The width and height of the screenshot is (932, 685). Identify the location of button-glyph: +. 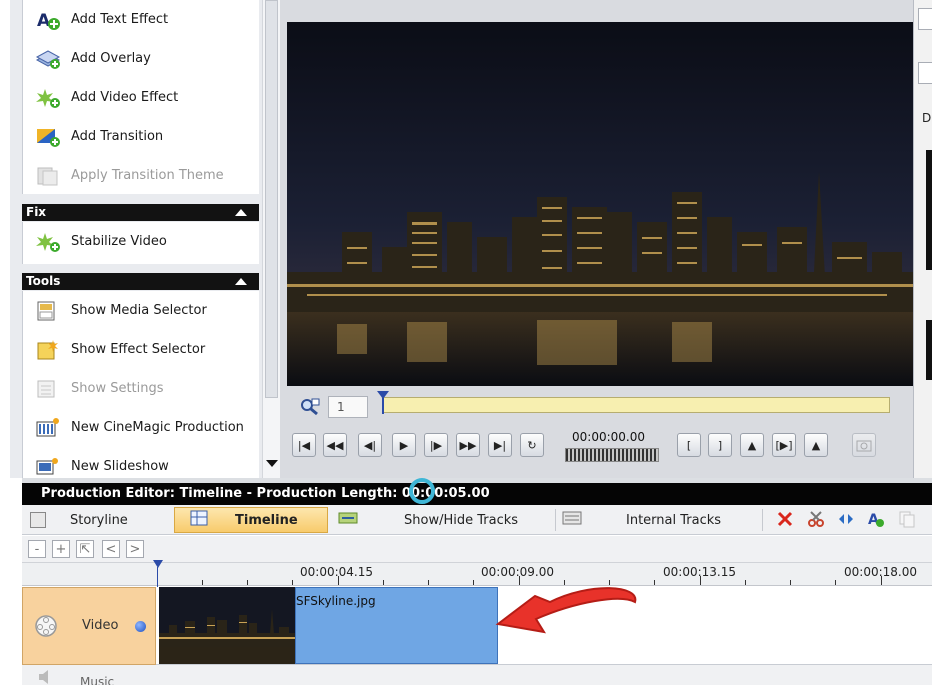
(61, 549).